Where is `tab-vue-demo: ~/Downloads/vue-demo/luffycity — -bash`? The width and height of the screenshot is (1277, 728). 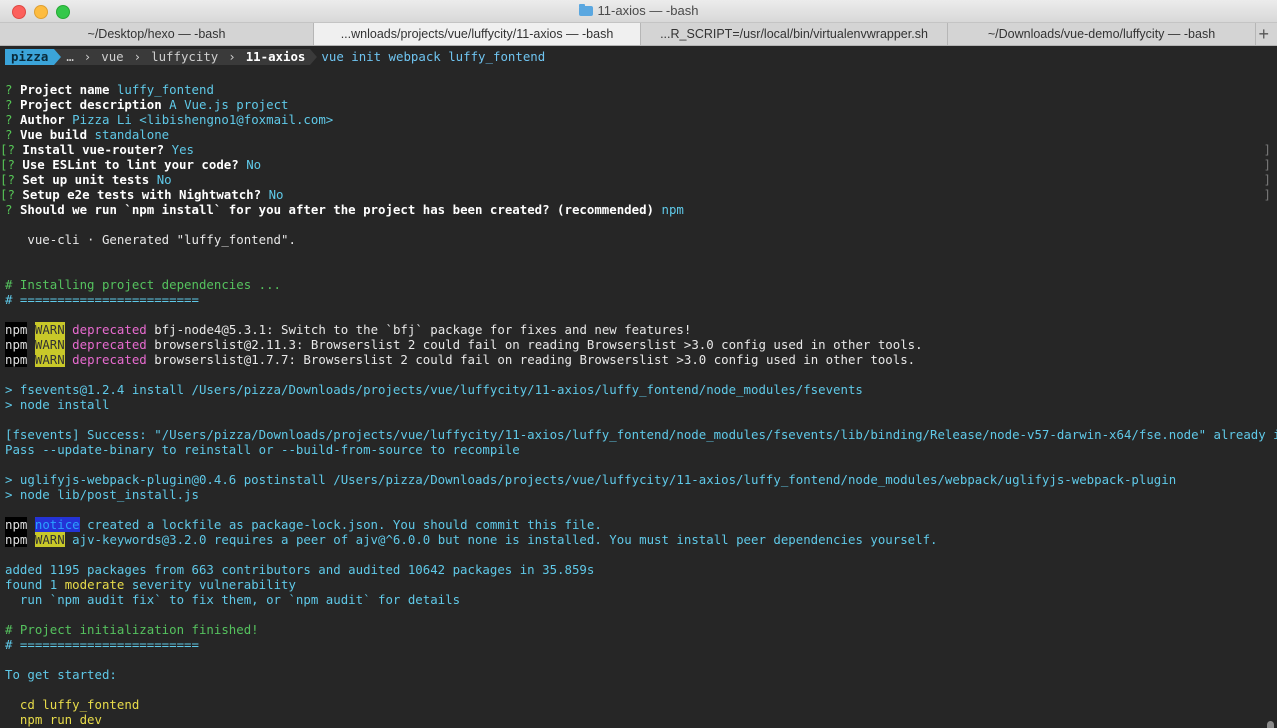 tab-vue-demo: ~/Downloads/vue-demo/luffycity — -bash is located at coordinates (1102, 34).